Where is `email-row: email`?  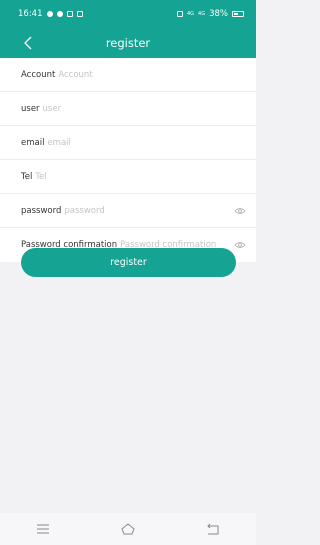 email-row: email is located at coordinates (128, 143).